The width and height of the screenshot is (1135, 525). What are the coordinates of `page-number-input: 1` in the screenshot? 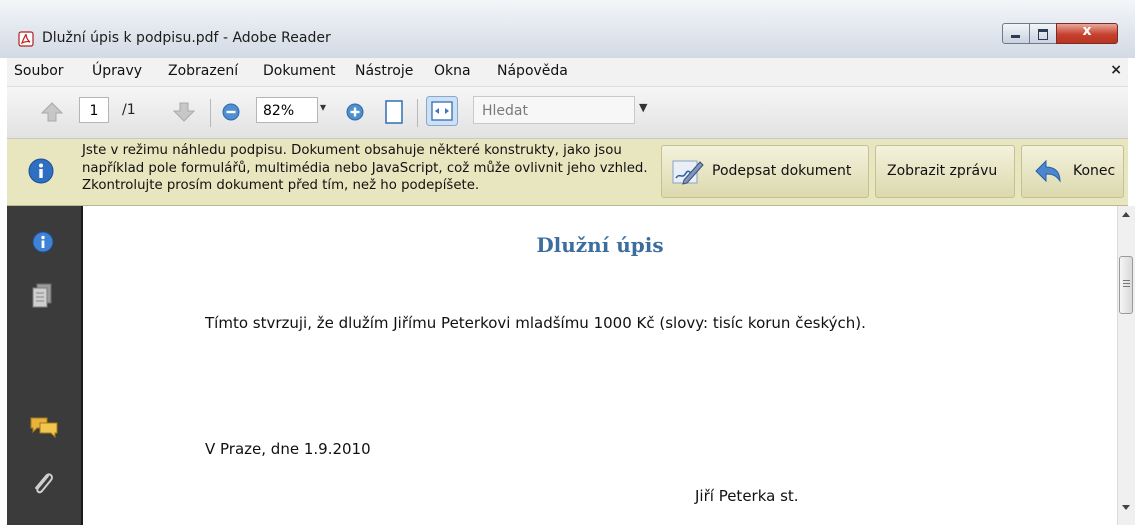 It's located at (94, 110).